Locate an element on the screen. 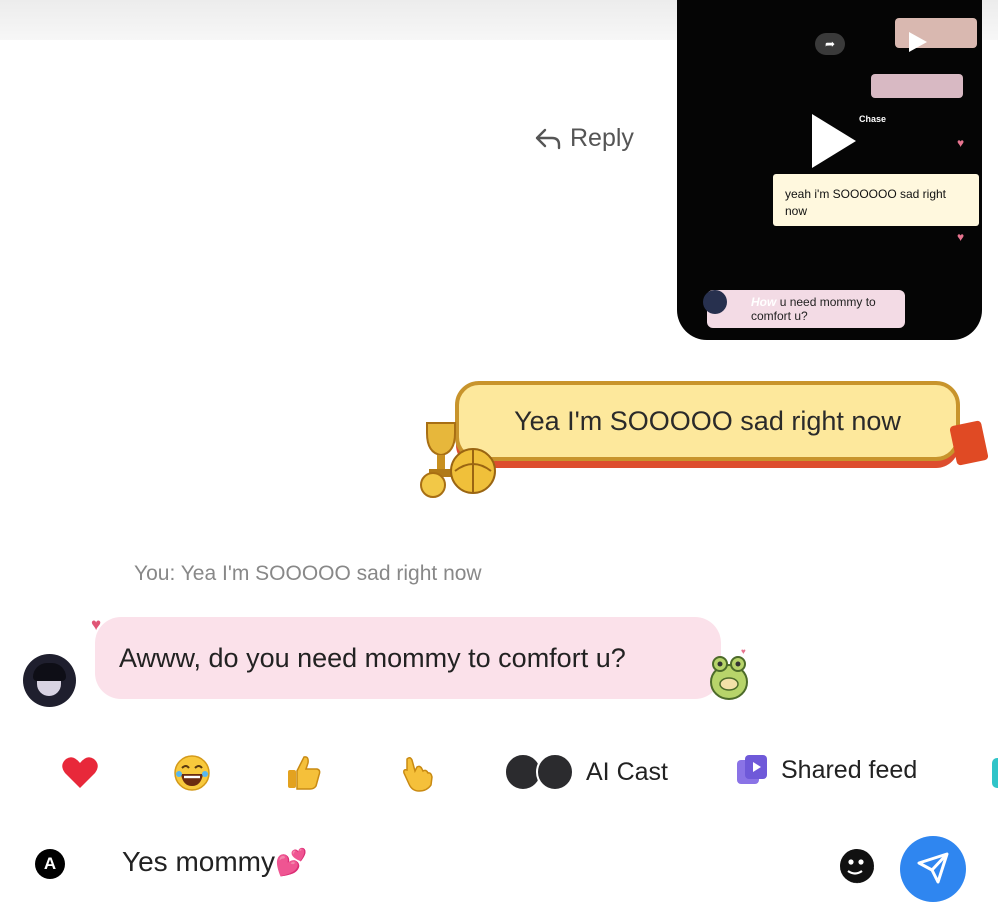 The image size is (998, 902). video-username: Chase is located at coordinates (873, 119).